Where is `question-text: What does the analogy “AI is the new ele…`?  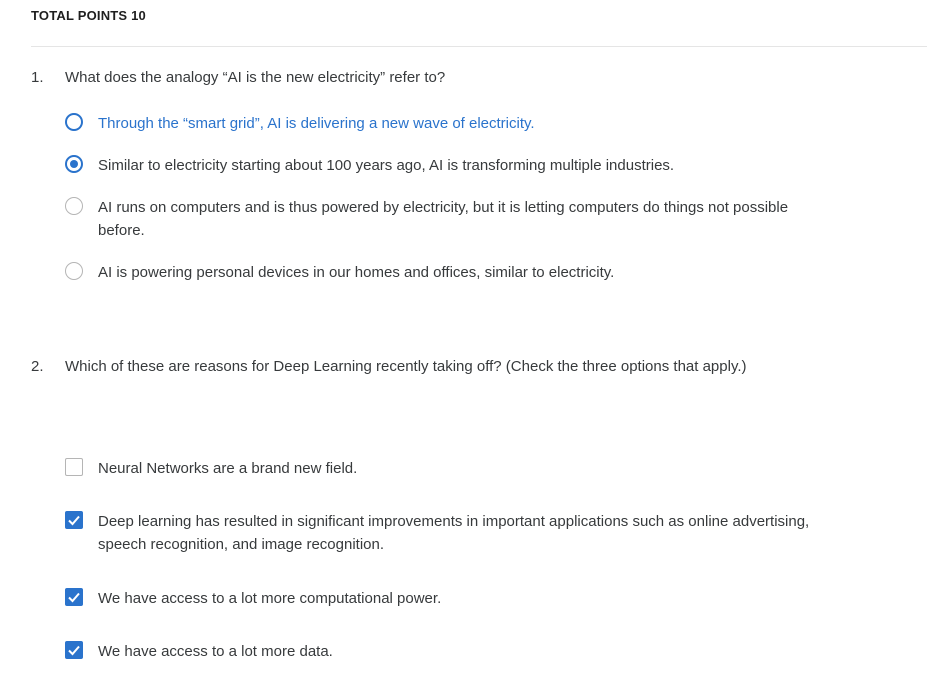 question-text: What does the analogy “AI is the new ele… is located at coordinates (255, 77).